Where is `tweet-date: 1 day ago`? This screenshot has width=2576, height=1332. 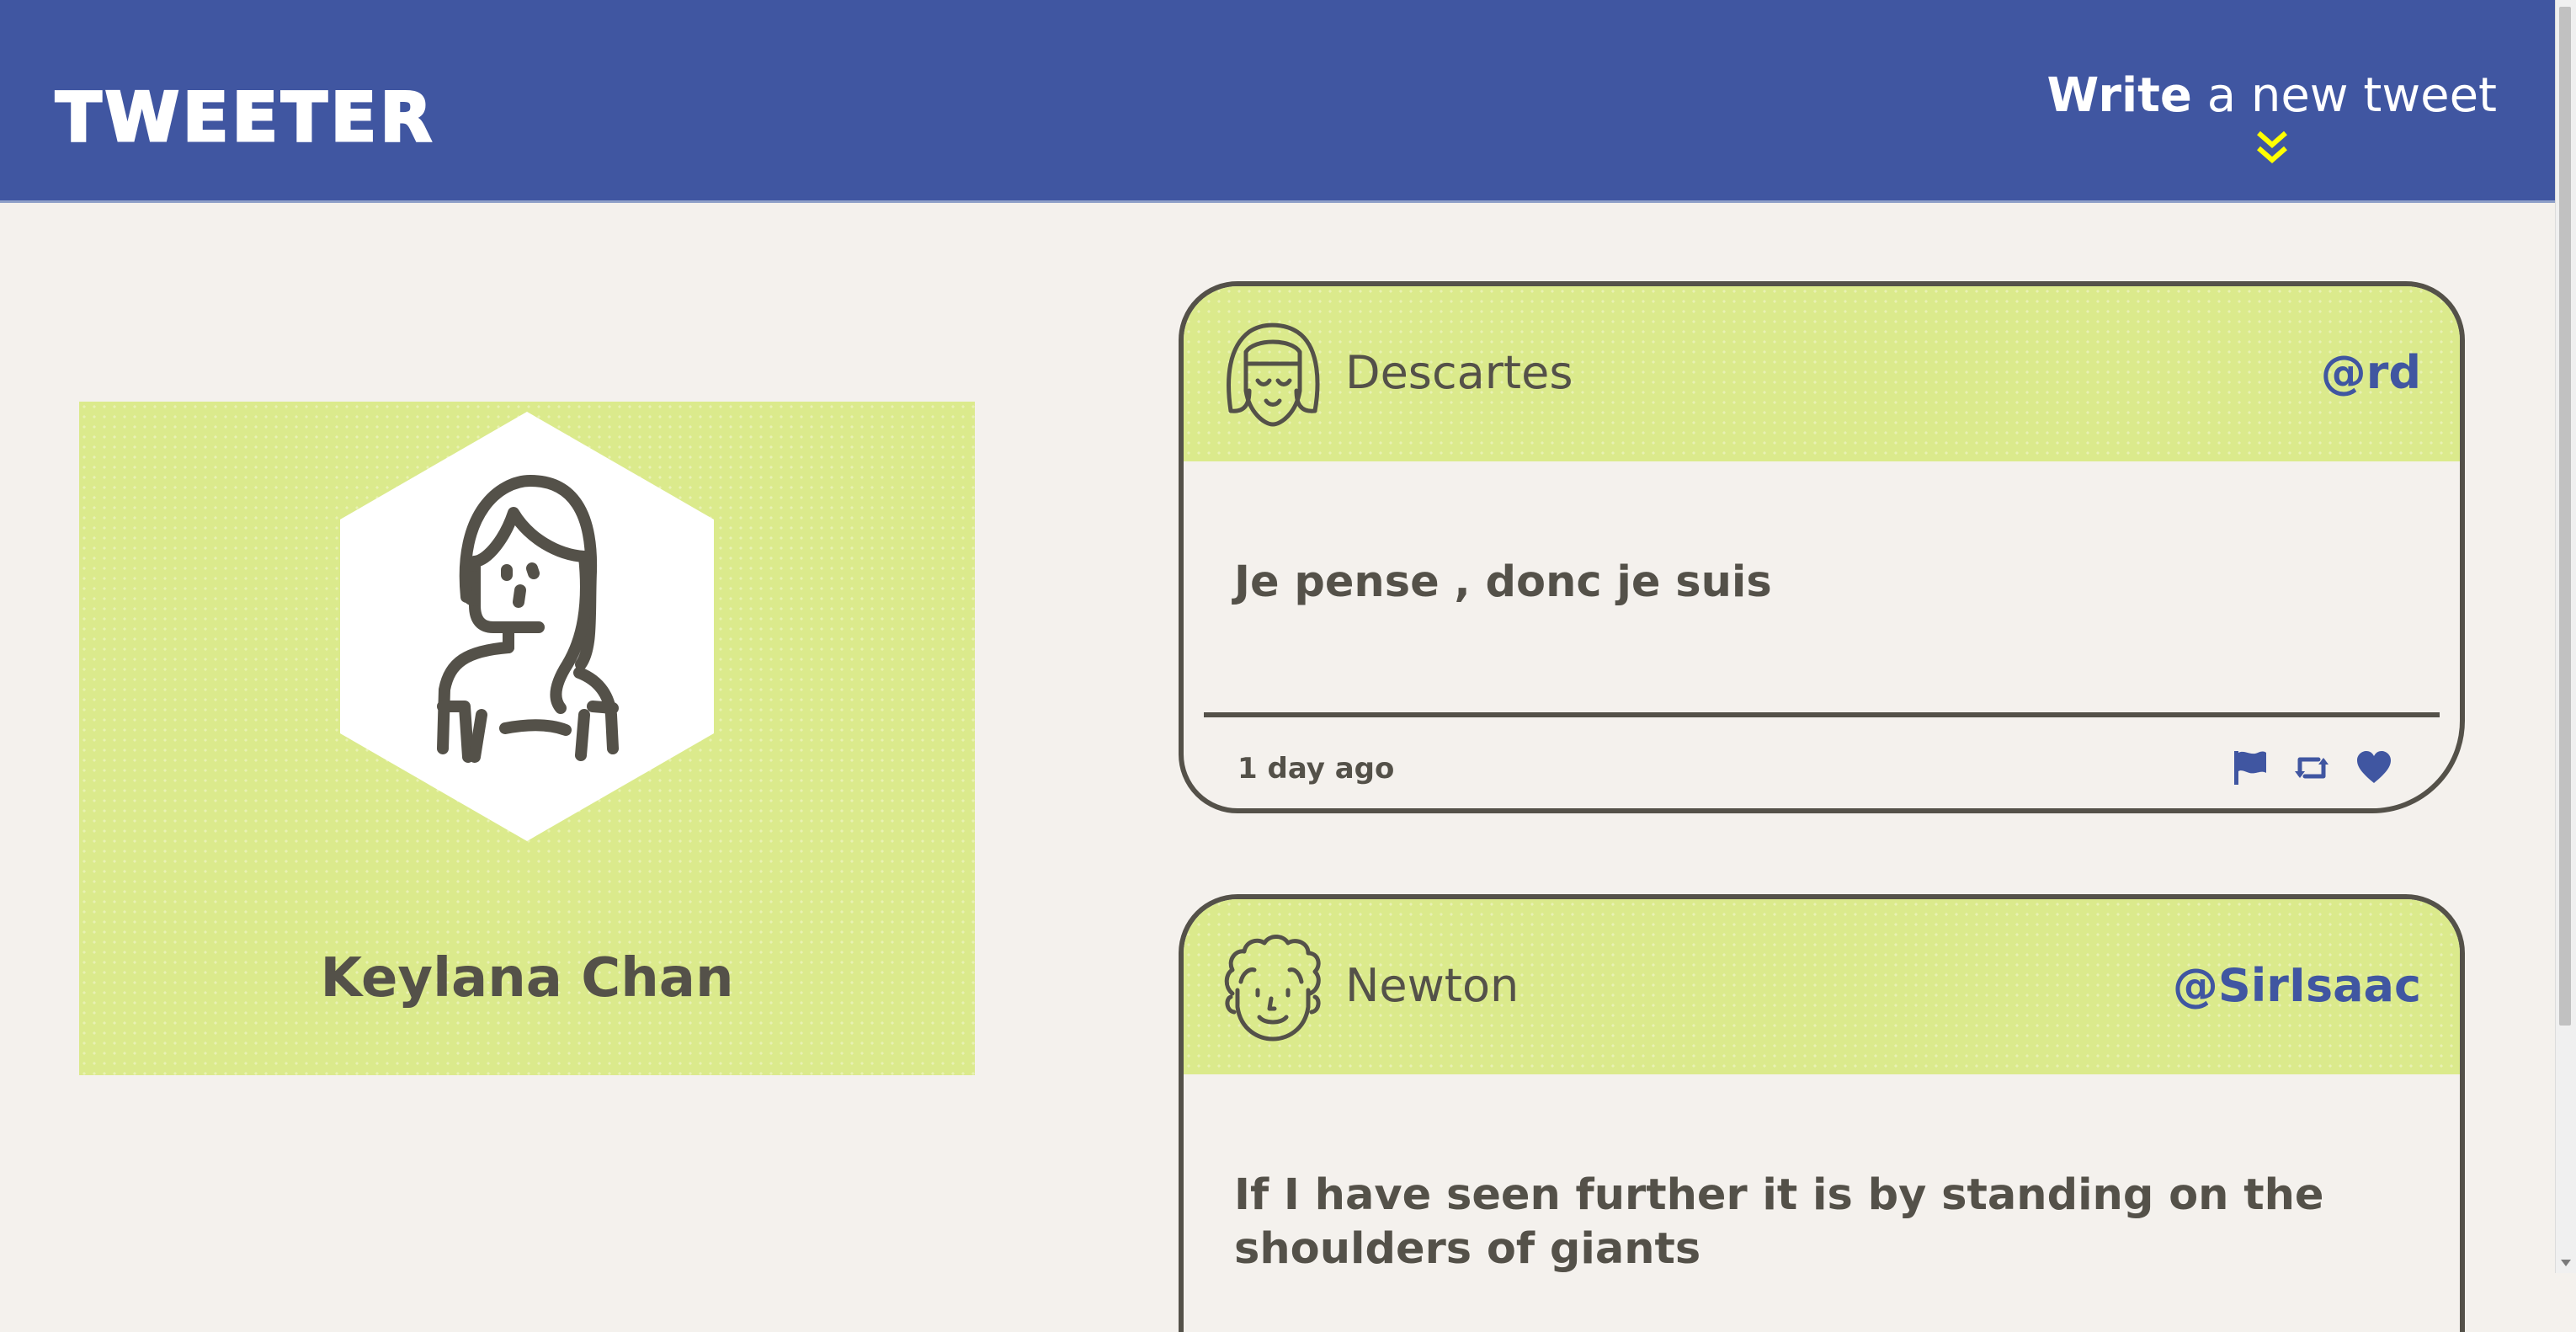 tweet-date: 1 day ago is located at coordinates (1316, 769).